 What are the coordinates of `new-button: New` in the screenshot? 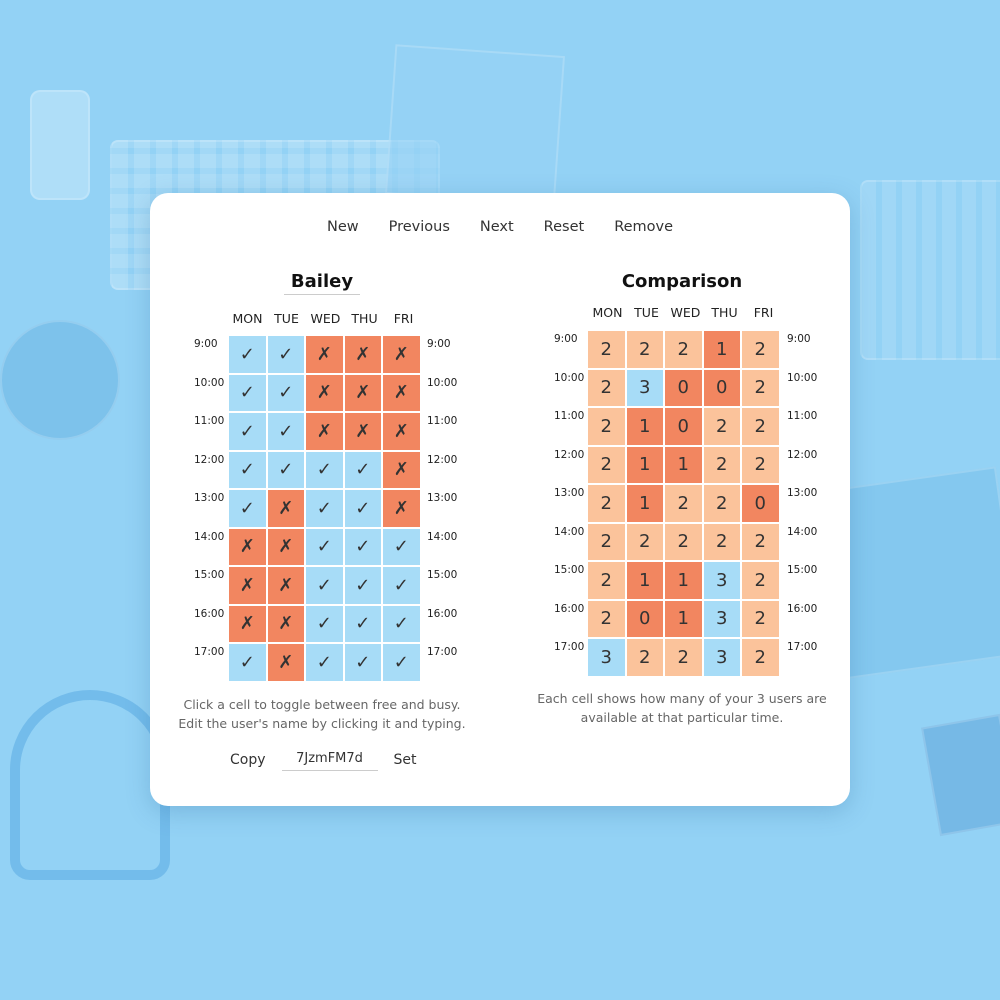 It's located at (343, 227).